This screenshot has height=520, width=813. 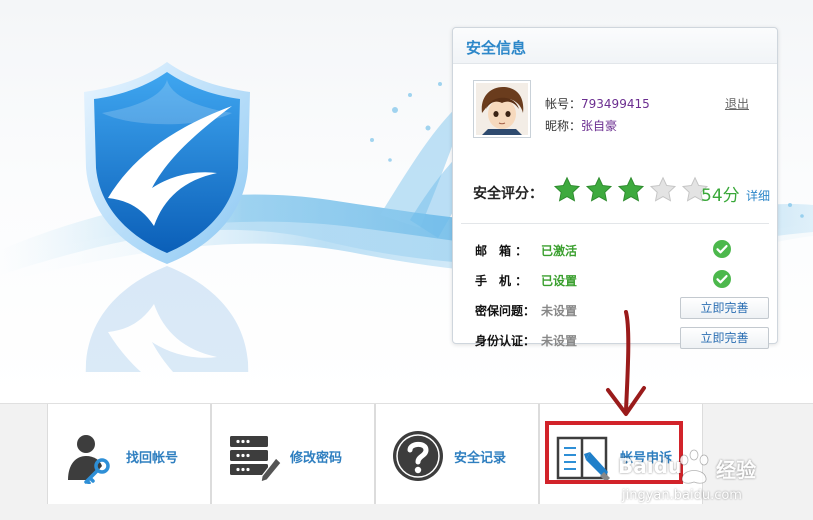 What do you see at coordinates (505, 341) in the screenshot?
I see `item-label: 身份认证：` at bounding box center [505, 341].